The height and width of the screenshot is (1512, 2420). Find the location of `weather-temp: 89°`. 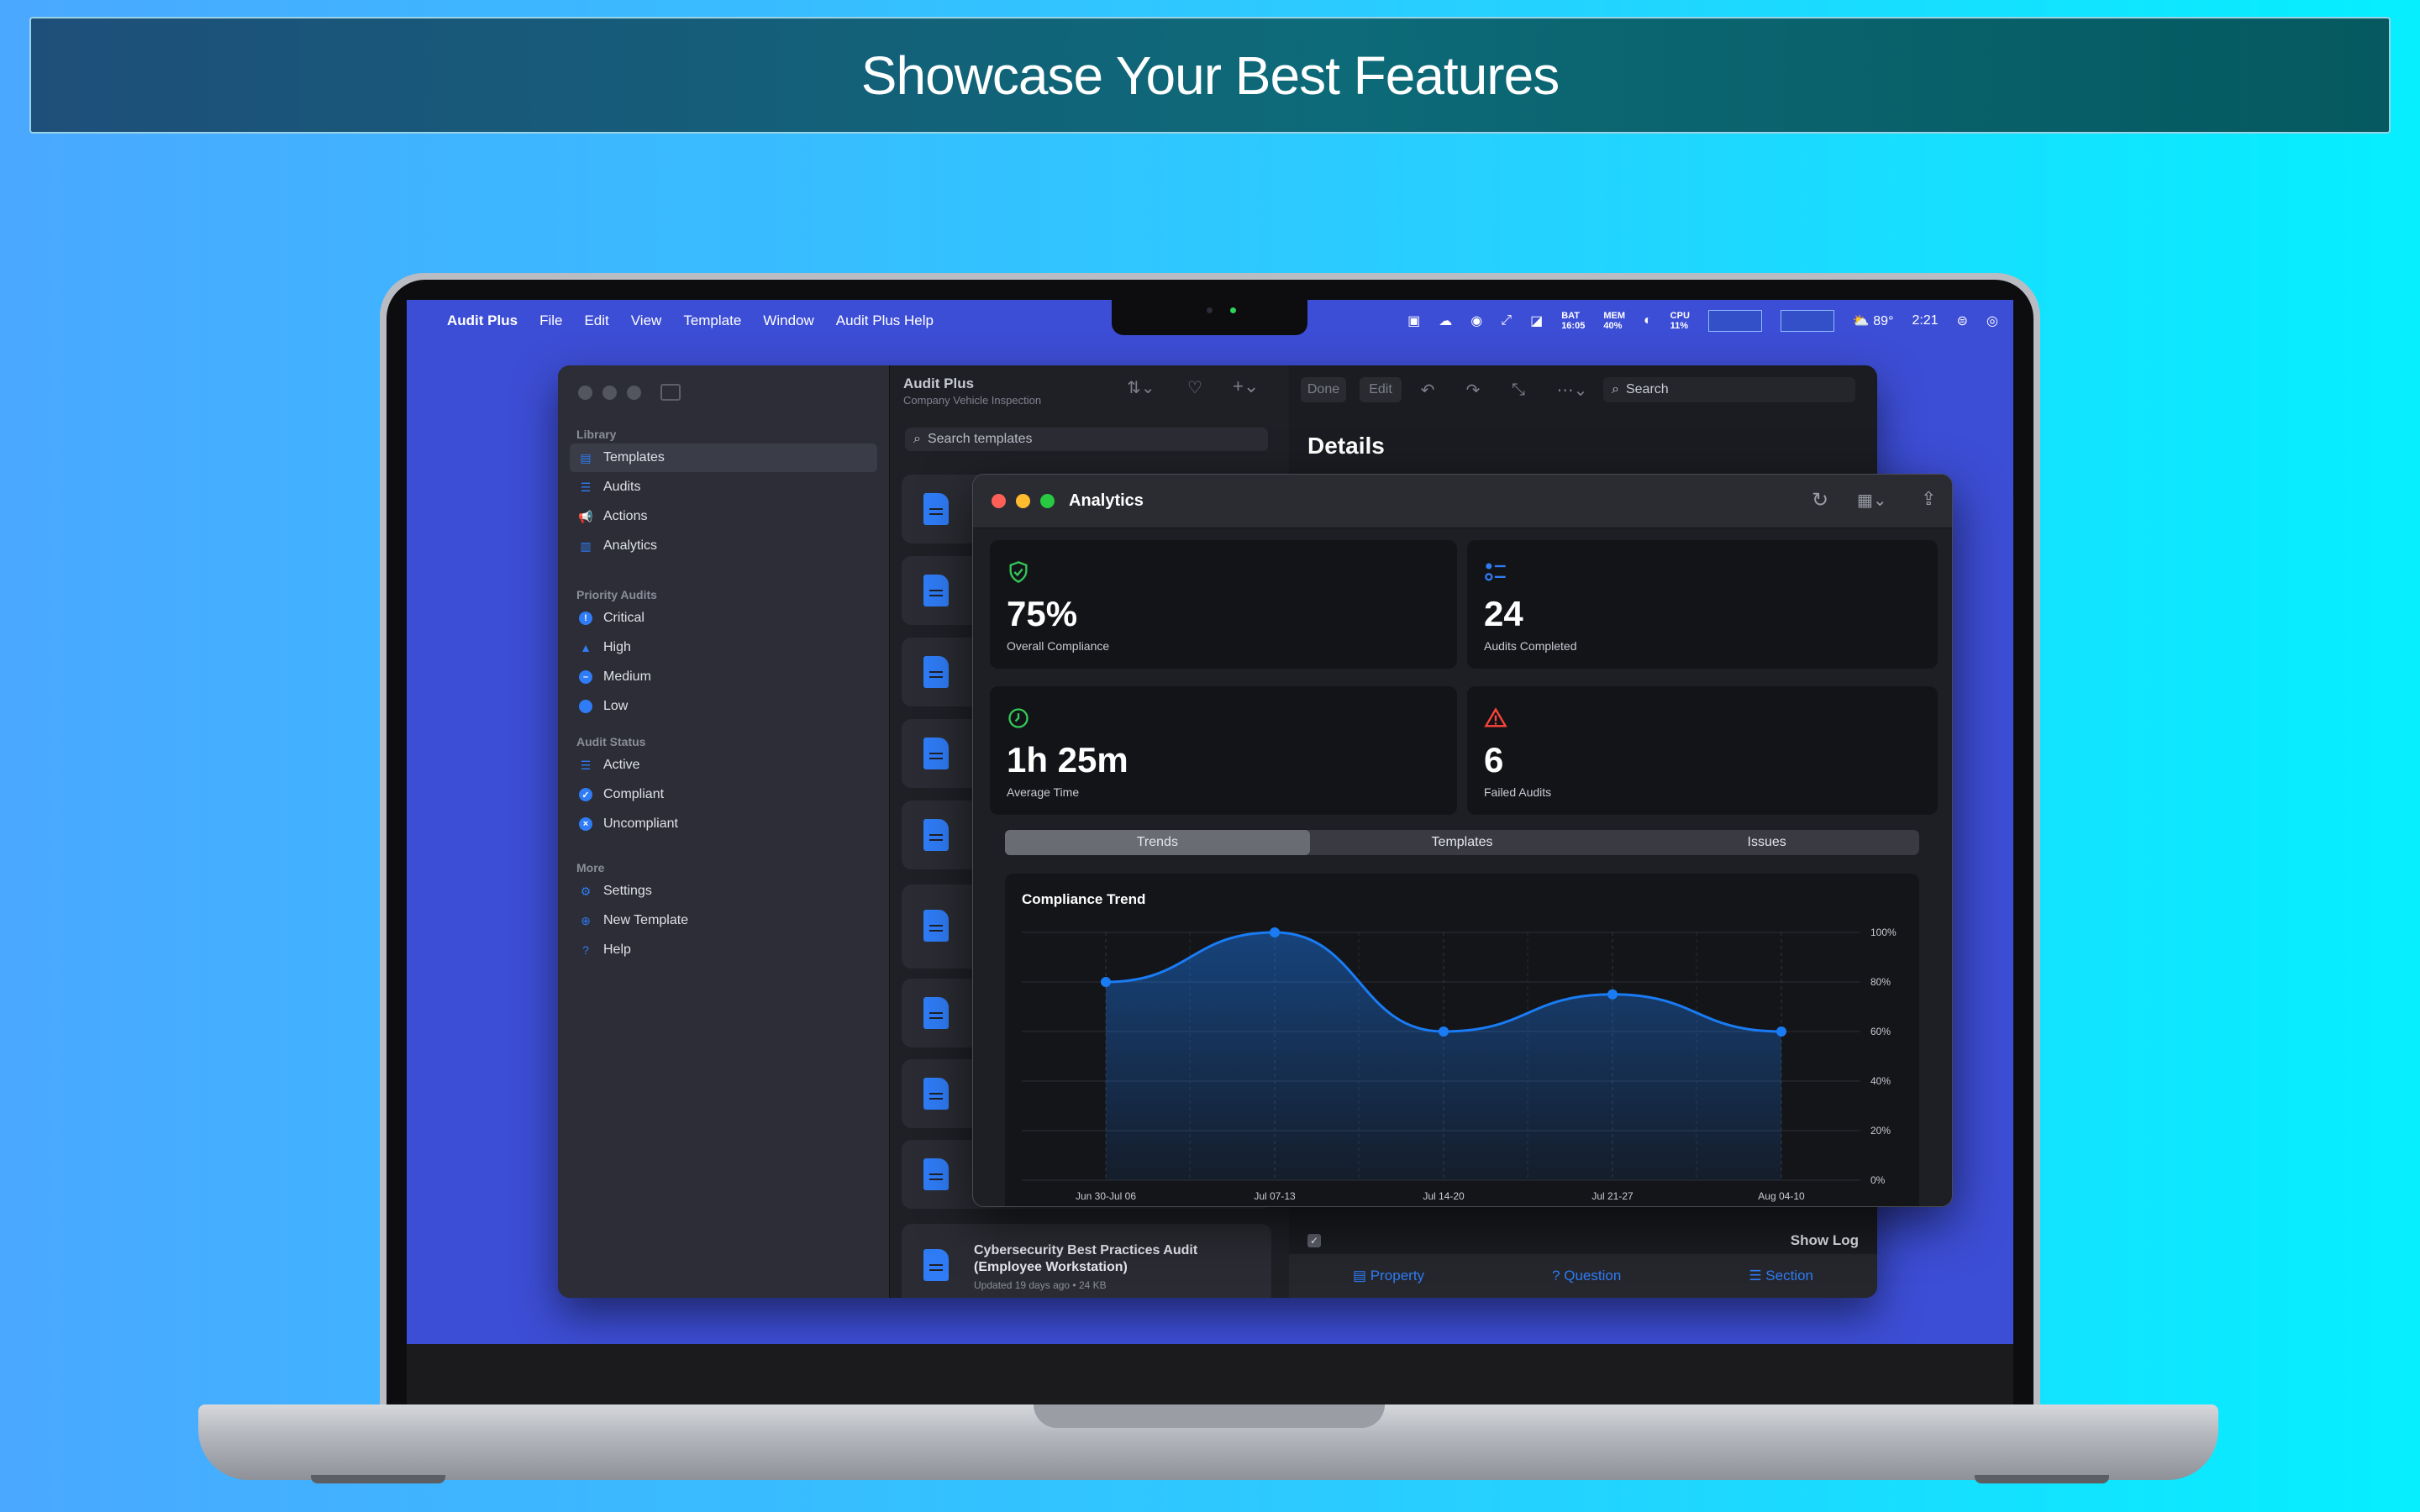

weather-temp: 89° is located at coordinates (1883, 321).